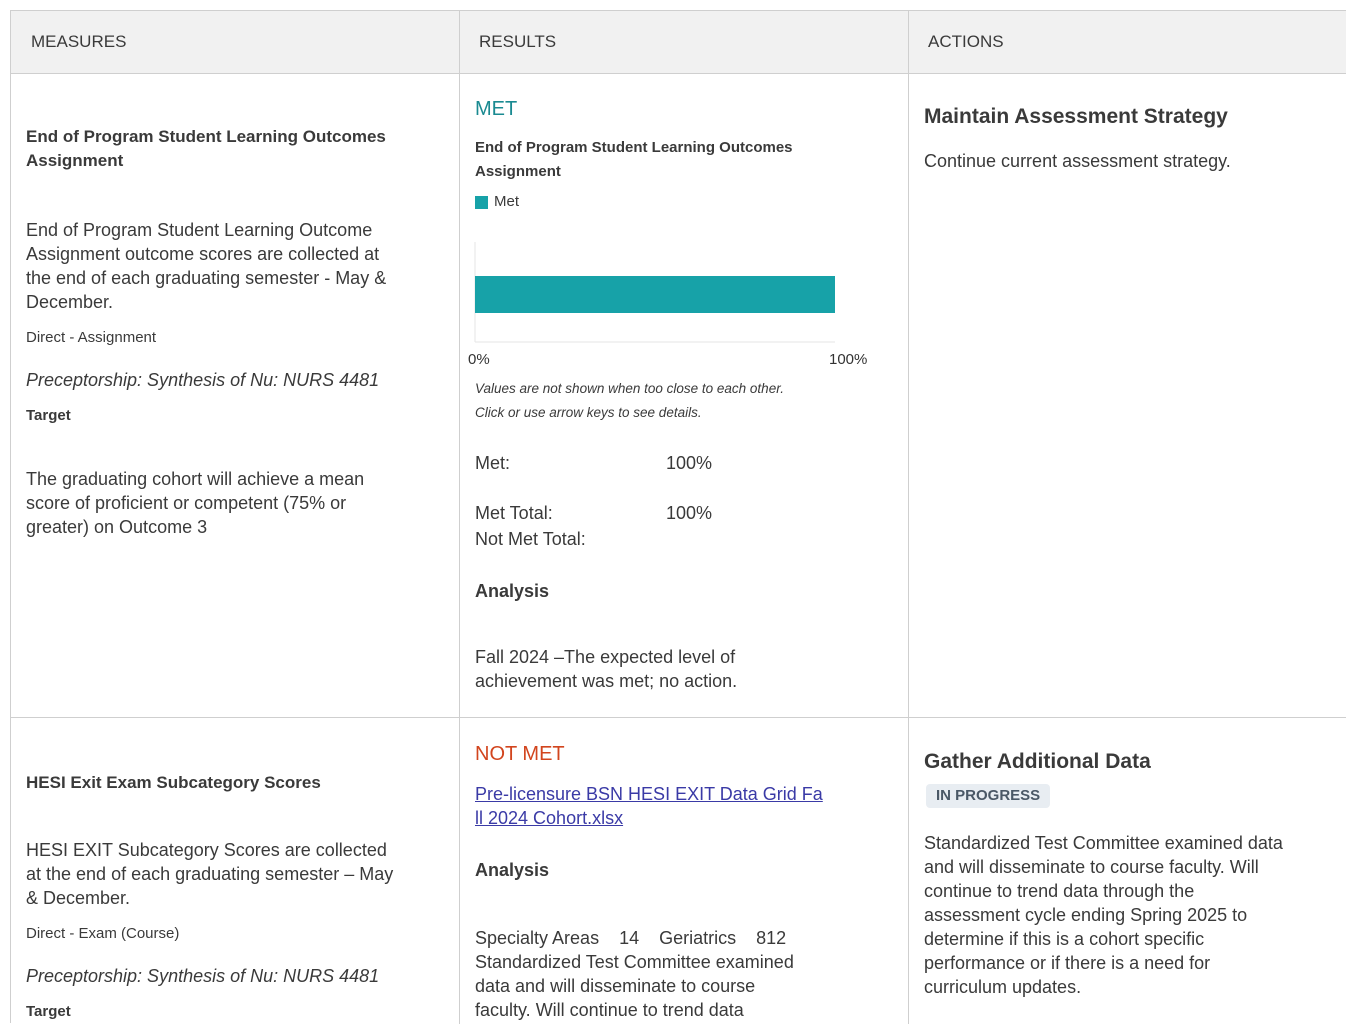 This screenshot has width=1346, height=1024. I want to click on analysis-text: Standardized Test Committee examined, so click(634, 962).